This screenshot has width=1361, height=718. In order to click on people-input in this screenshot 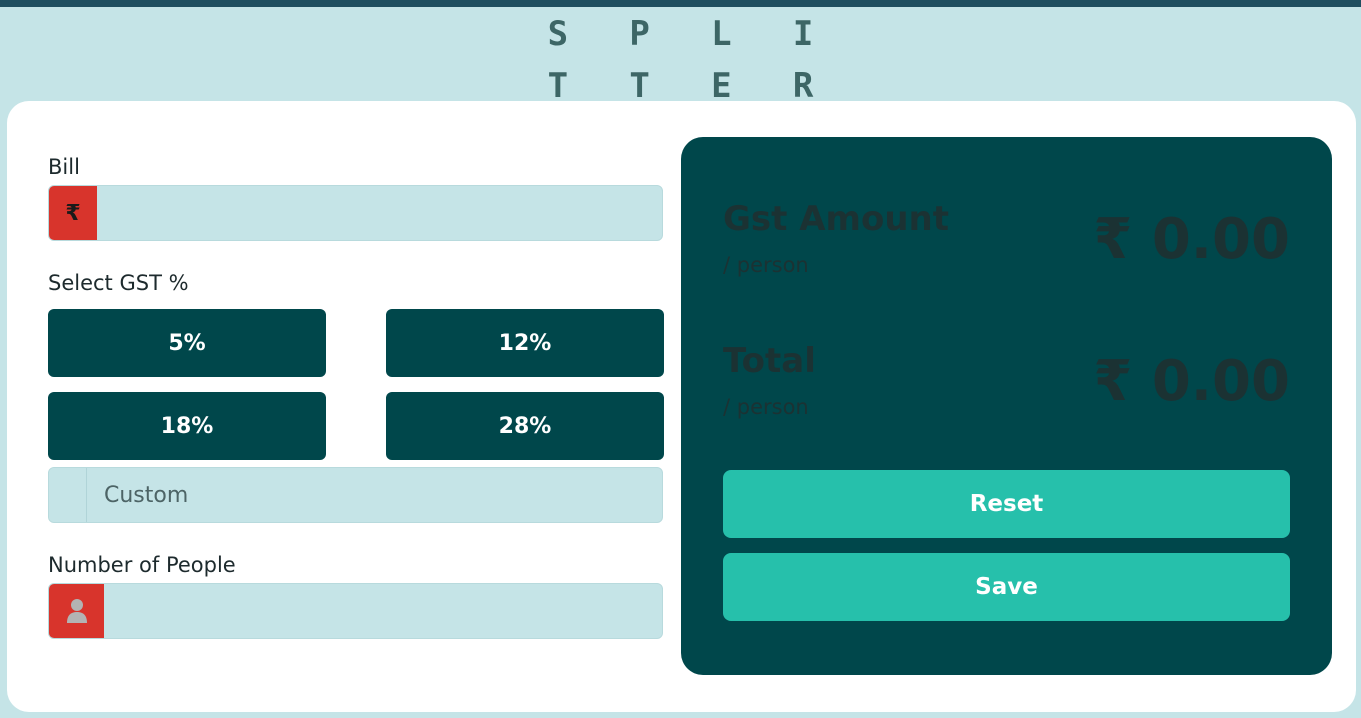, I will do `click(384, 611)`.